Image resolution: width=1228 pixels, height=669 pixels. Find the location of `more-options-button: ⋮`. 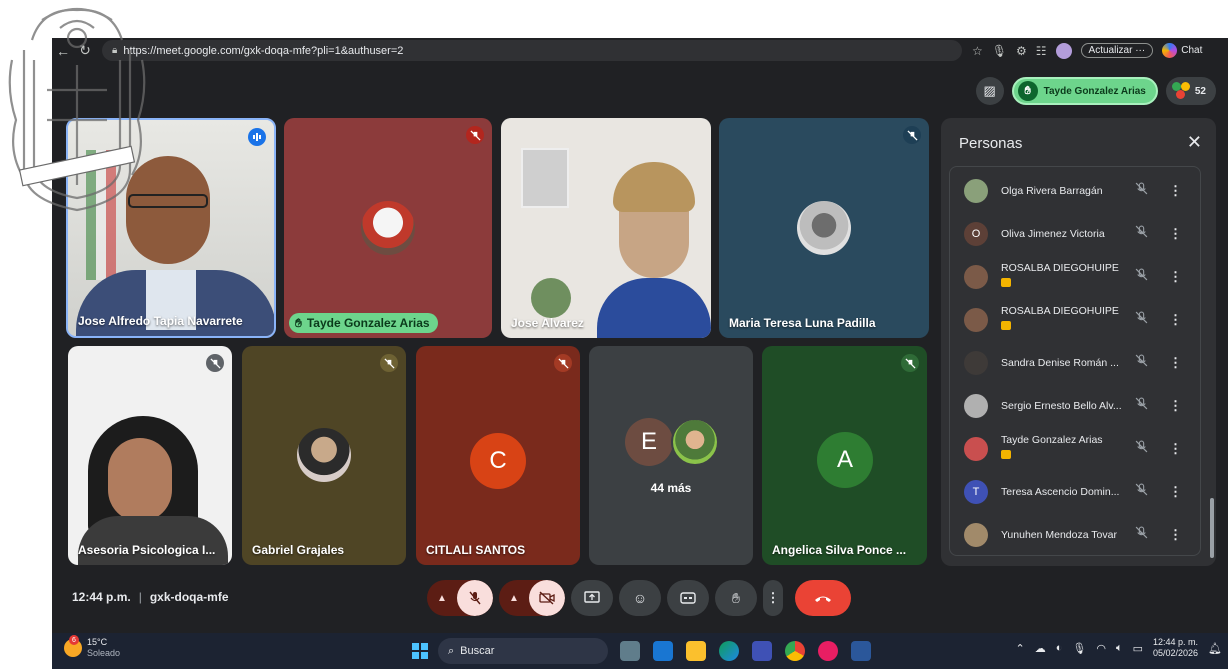

more-options-button: ⋮ is located at coordinates (773, 598).